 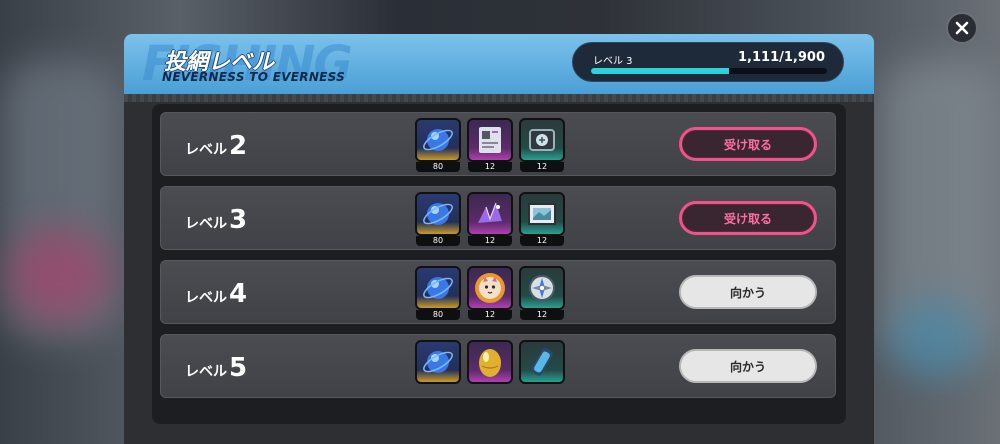 What do you see at coordinates (238, 294) in the screenshot?
I see `level-number: 4` at bounding box center [238, 294].